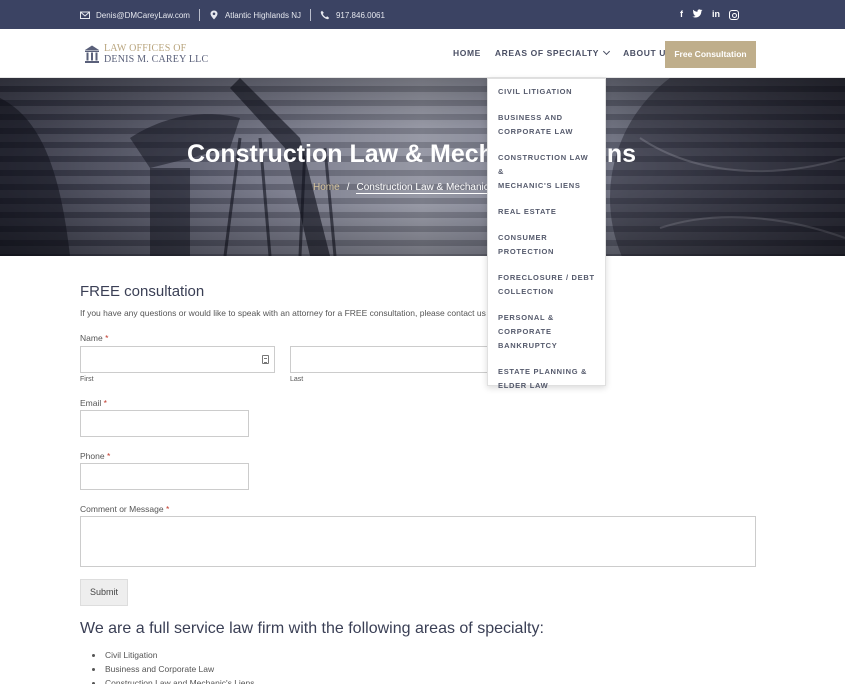 The width and height of the screenshot is (845, 684). Describe the element at coordinates (164, 423) in the screenshot. I see `email-field` at that location.